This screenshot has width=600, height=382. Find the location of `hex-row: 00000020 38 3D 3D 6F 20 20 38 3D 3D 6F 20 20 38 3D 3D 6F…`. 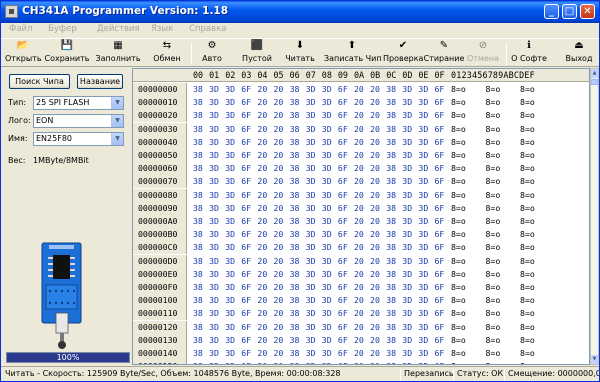

hex-row: 00000020 38 3D 3D 6F 20 20 38 3D 3D 6F 20 20 38 3D 3D 6F… is located at coordinates (361, 116).